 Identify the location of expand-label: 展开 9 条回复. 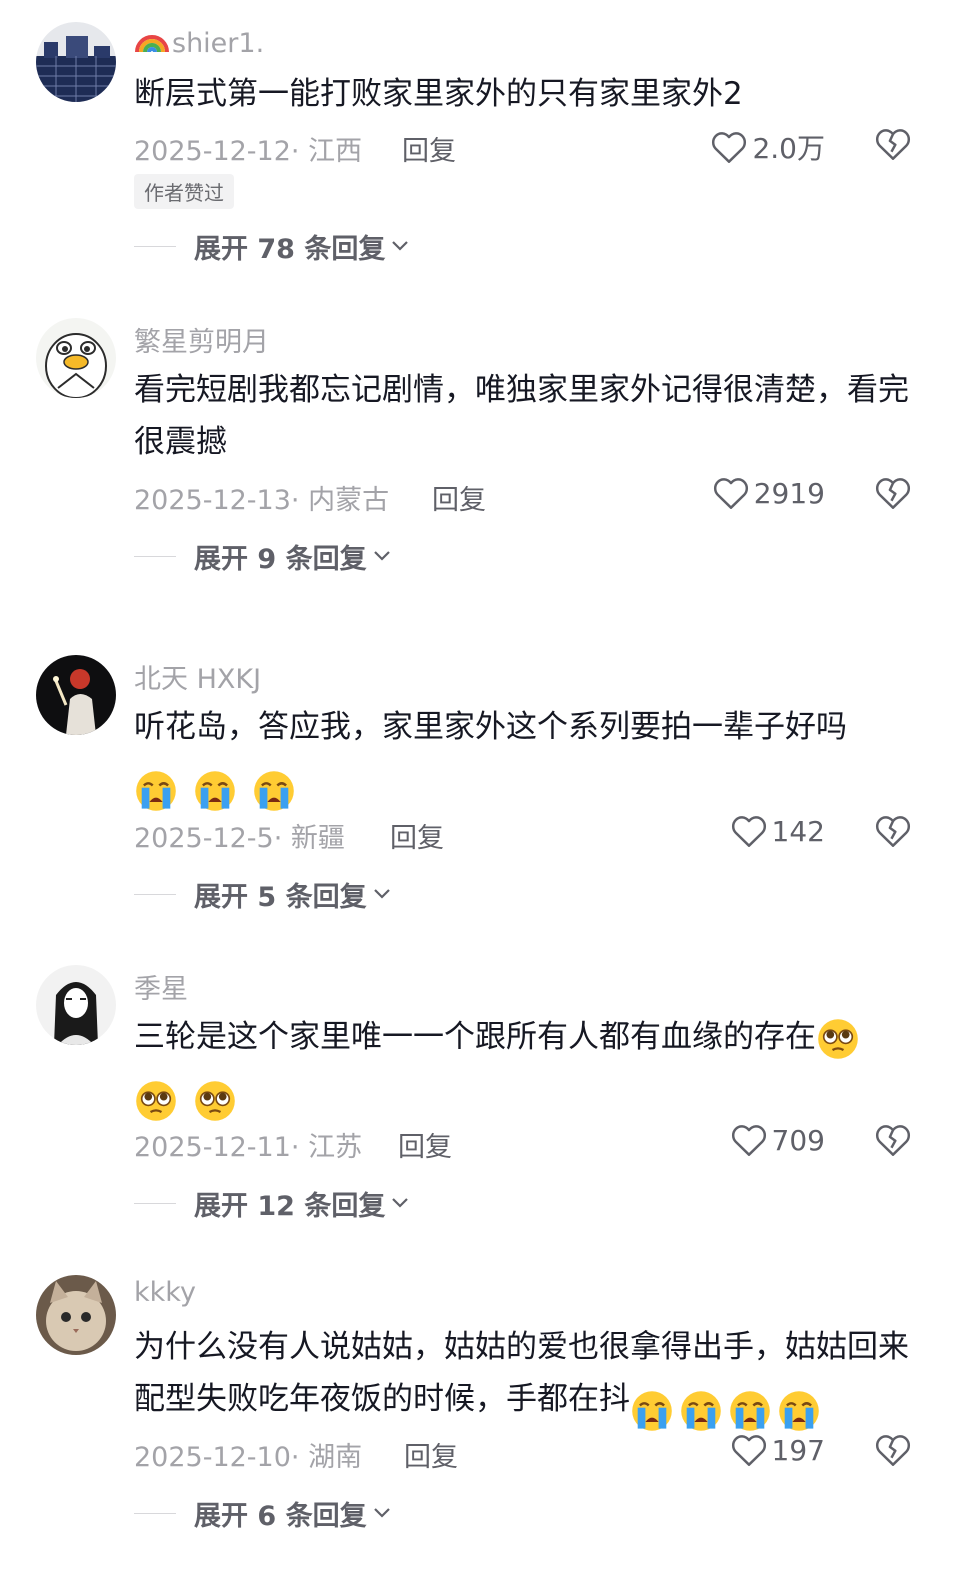
(280, 559).